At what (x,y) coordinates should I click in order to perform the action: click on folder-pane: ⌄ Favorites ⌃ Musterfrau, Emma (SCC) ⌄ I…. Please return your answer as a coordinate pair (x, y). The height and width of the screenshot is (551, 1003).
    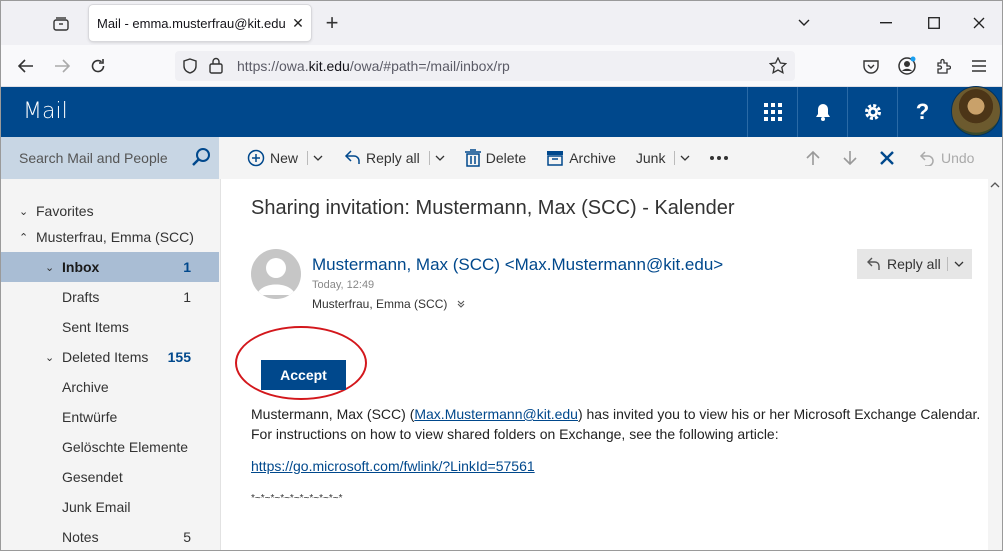
    Looking at the image, I should click on (111, 364).